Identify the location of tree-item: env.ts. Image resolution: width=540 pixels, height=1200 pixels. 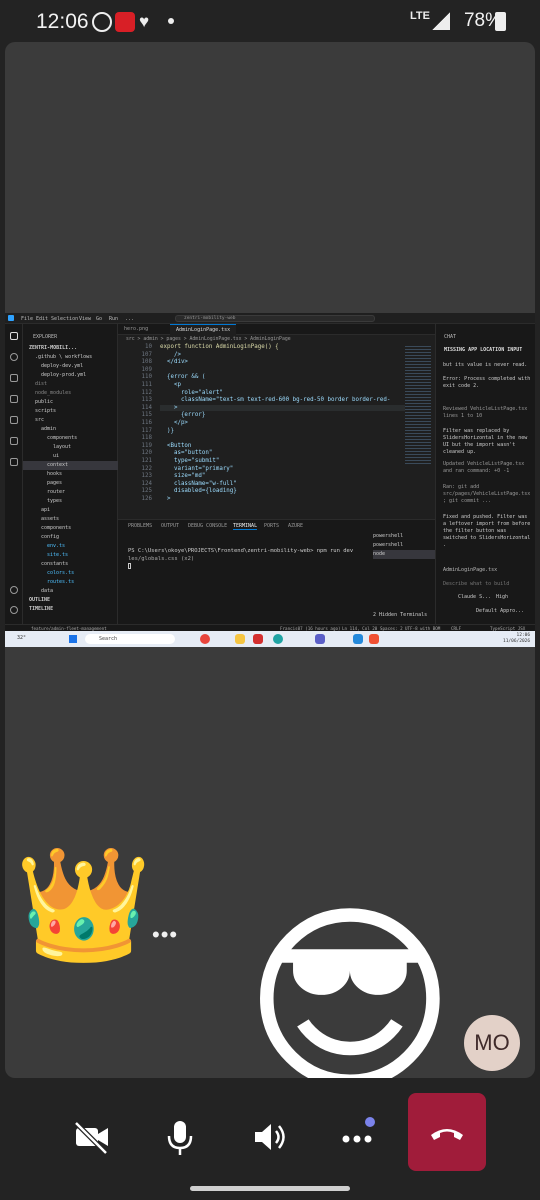
(70, 546).